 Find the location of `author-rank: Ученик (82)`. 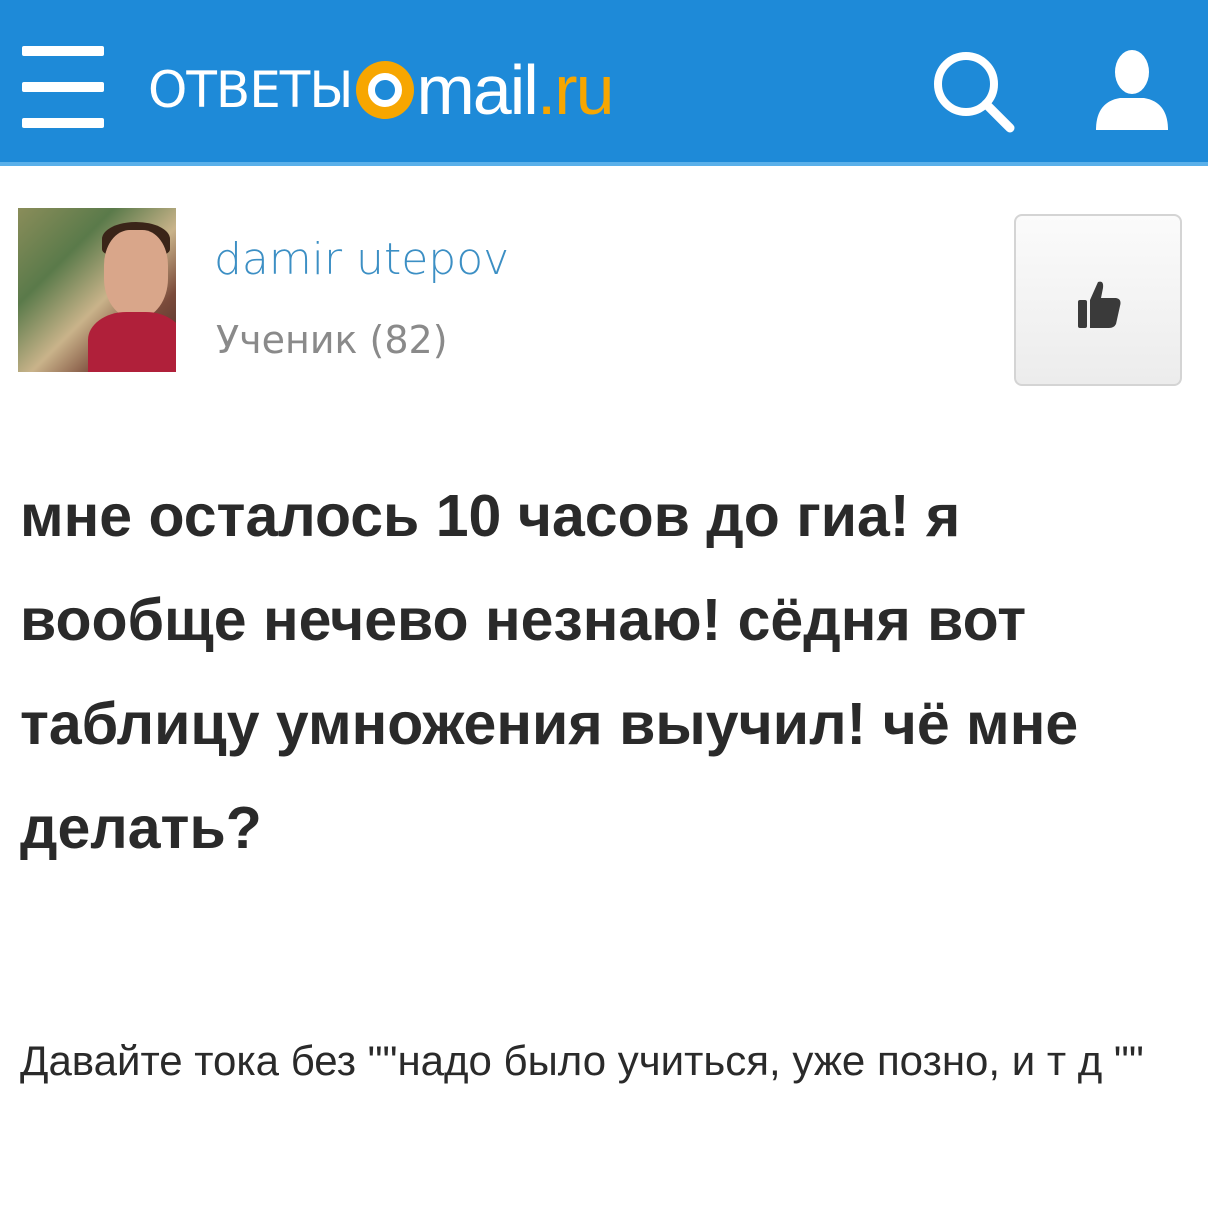

author-rank: Ученик (82) is located at coordinates (332, 340).